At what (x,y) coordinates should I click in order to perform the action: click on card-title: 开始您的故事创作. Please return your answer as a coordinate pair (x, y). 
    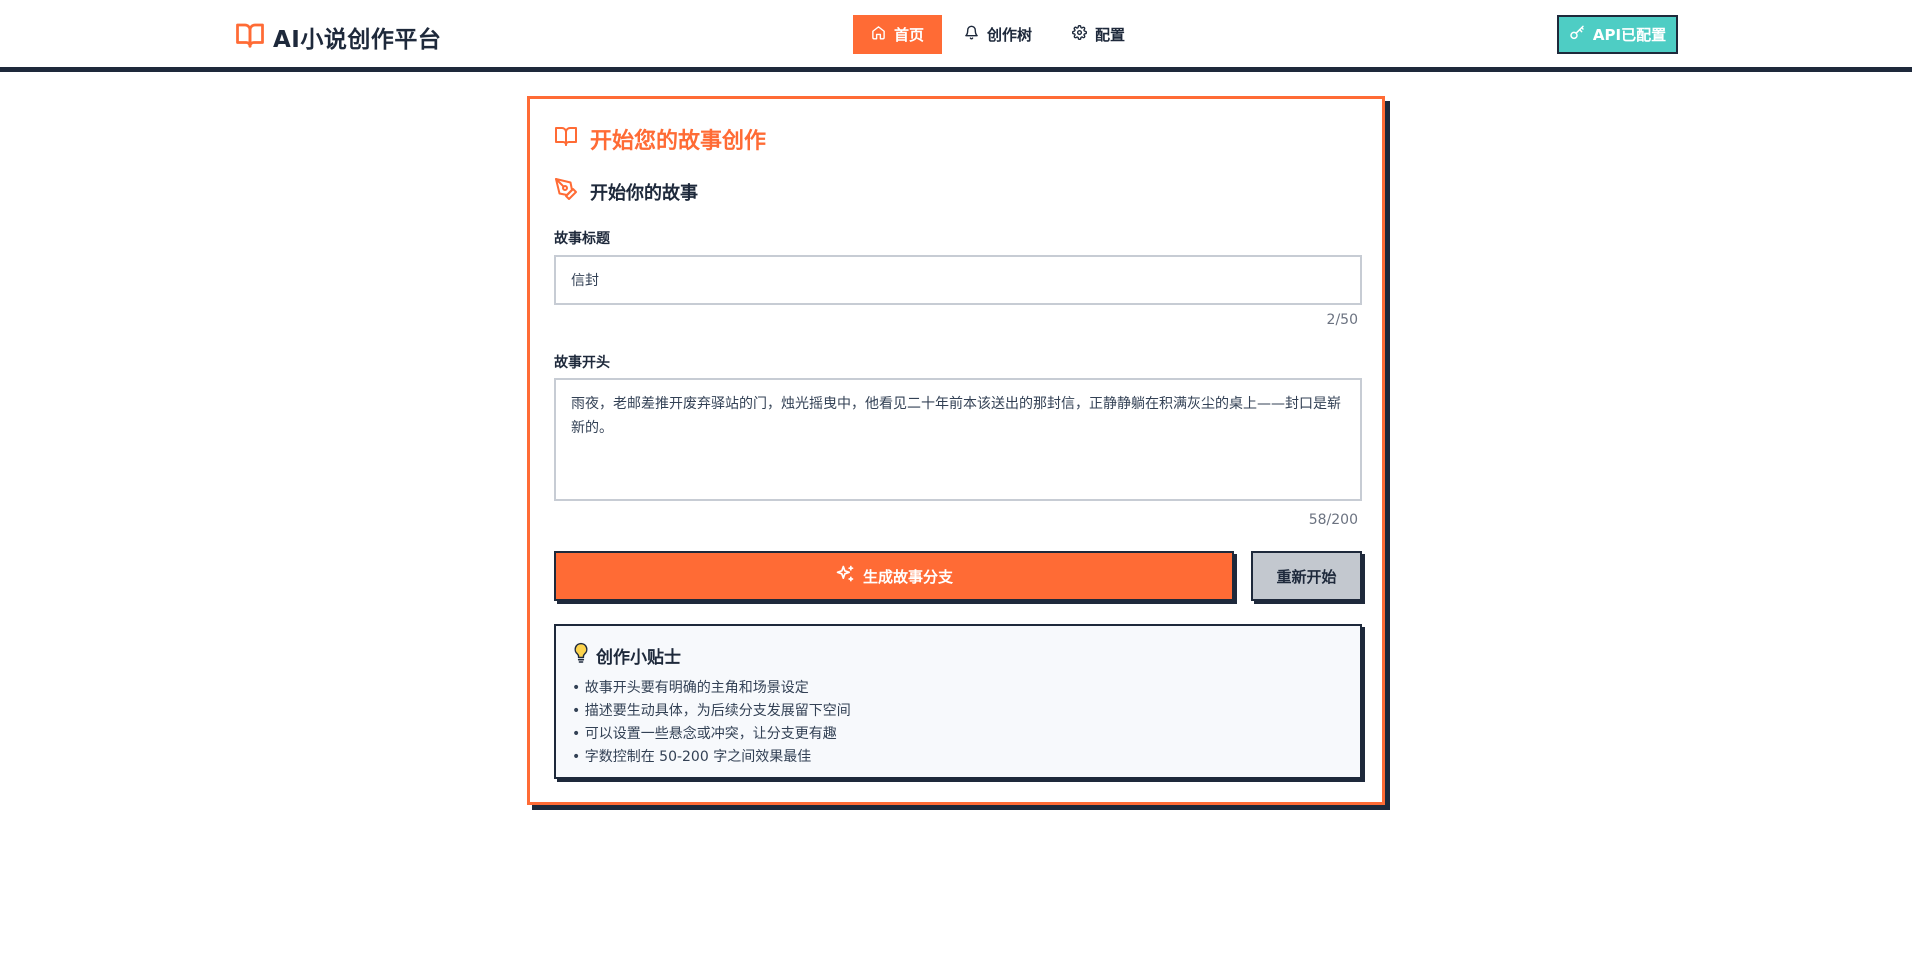
    Looking at the image, I should click on (660, 139).